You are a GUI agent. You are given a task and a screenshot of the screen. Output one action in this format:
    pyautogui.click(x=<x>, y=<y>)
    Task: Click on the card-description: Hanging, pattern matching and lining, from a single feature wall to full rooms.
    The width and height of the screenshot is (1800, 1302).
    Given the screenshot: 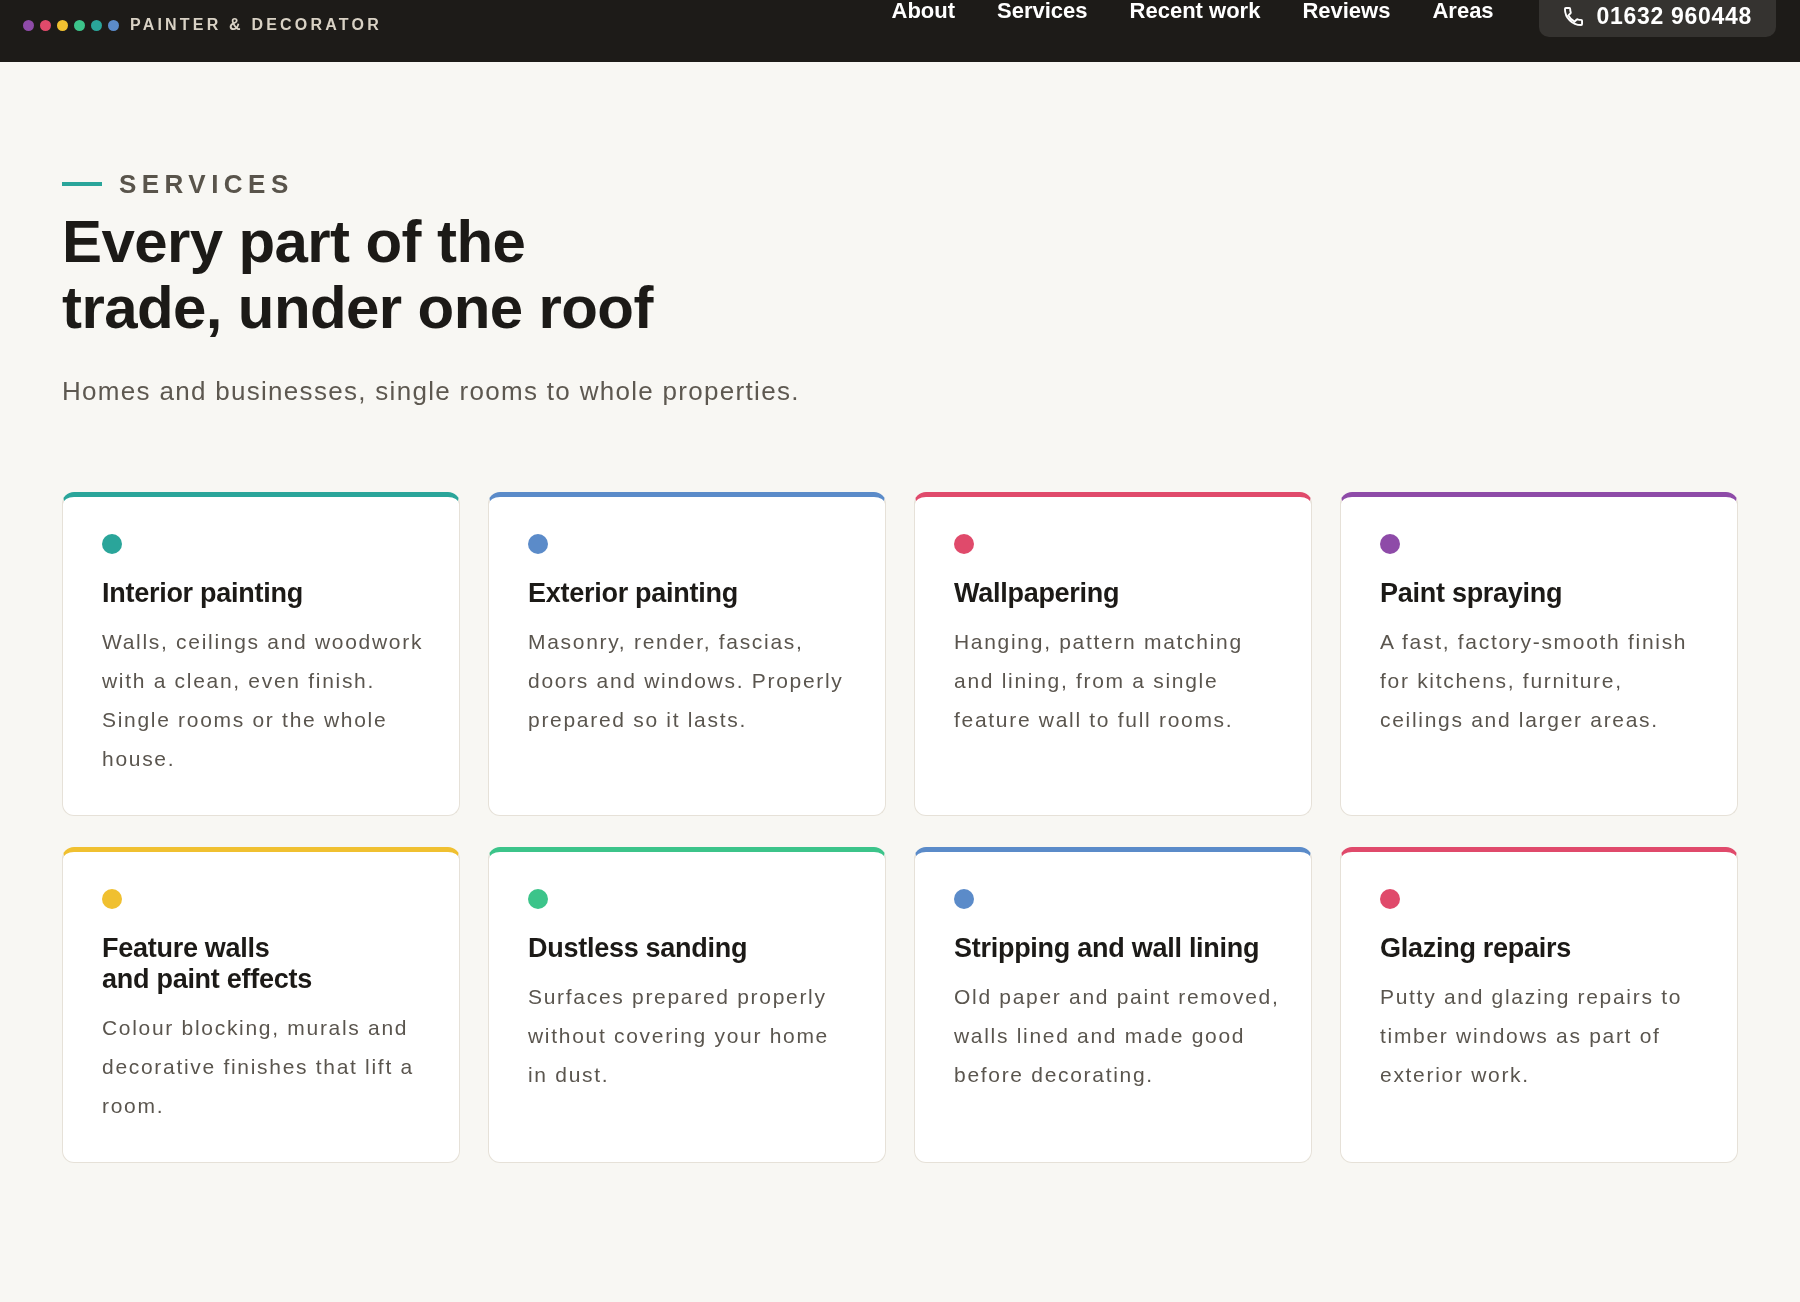 What is the action you would take?
    pyautogui.click(x=1099, y=681)
    